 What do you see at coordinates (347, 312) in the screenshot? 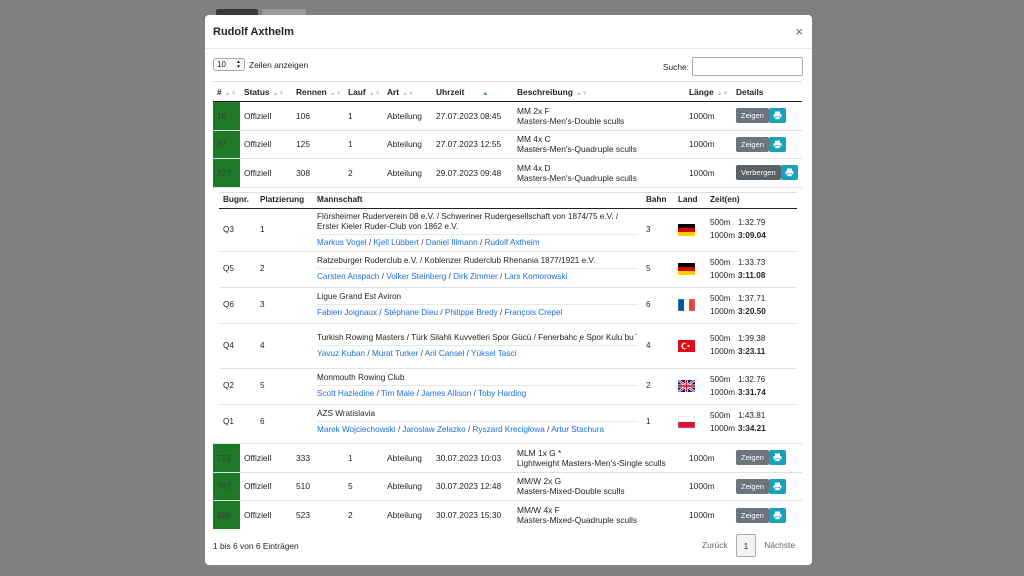
I see `rower-link: Fabien Joignaux` at bounding box center [347, 312].